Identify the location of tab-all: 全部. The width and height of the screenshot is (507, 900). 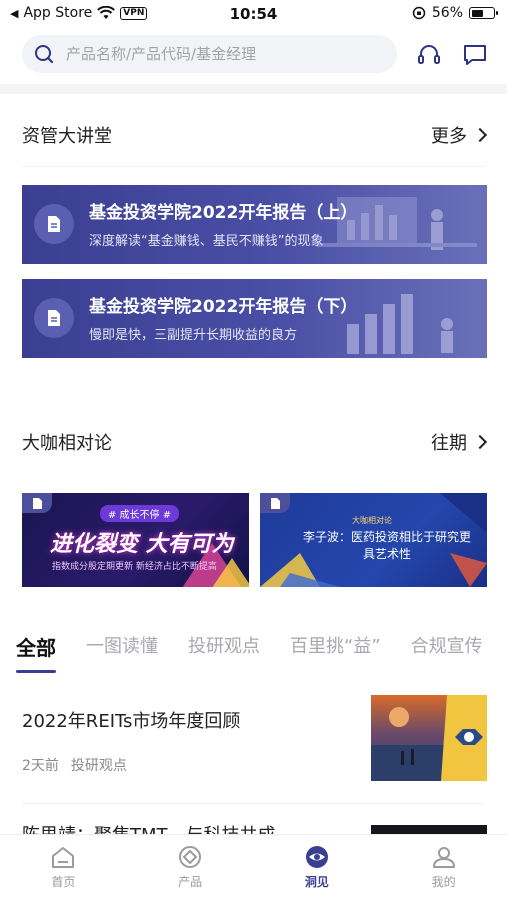
(36, 652).